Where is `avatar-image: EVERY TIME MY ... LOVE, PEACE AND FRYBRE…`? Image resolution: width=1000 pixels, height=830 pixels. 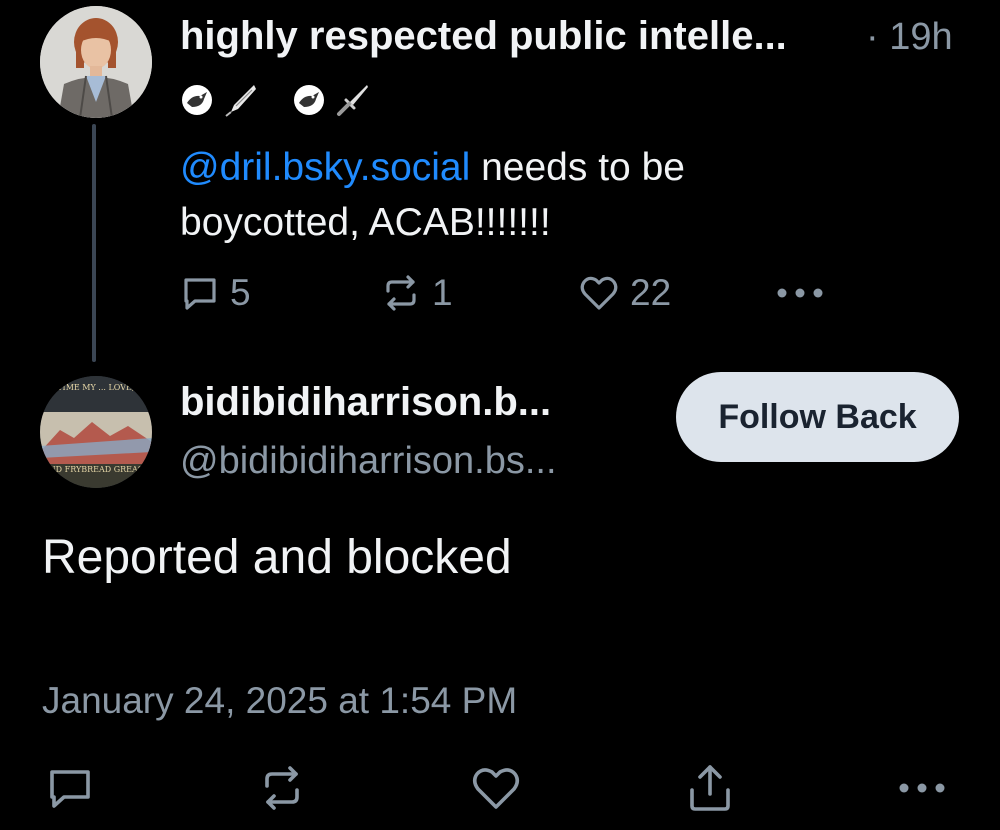
avatar-image: EVERY TIME MY ... LOVE, PEACE AND FRYBRE… is located at coordinates (96, 432).